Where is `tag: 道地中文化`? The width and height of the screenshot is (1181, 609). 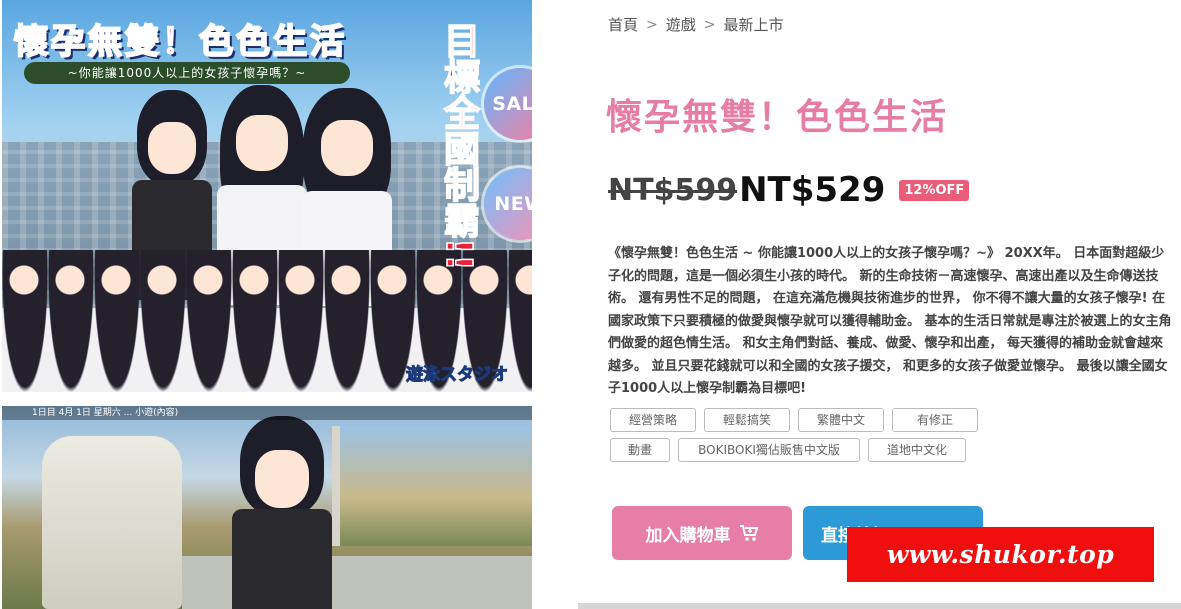
tag: 道地中文化 is located at coordinates (917, 450).